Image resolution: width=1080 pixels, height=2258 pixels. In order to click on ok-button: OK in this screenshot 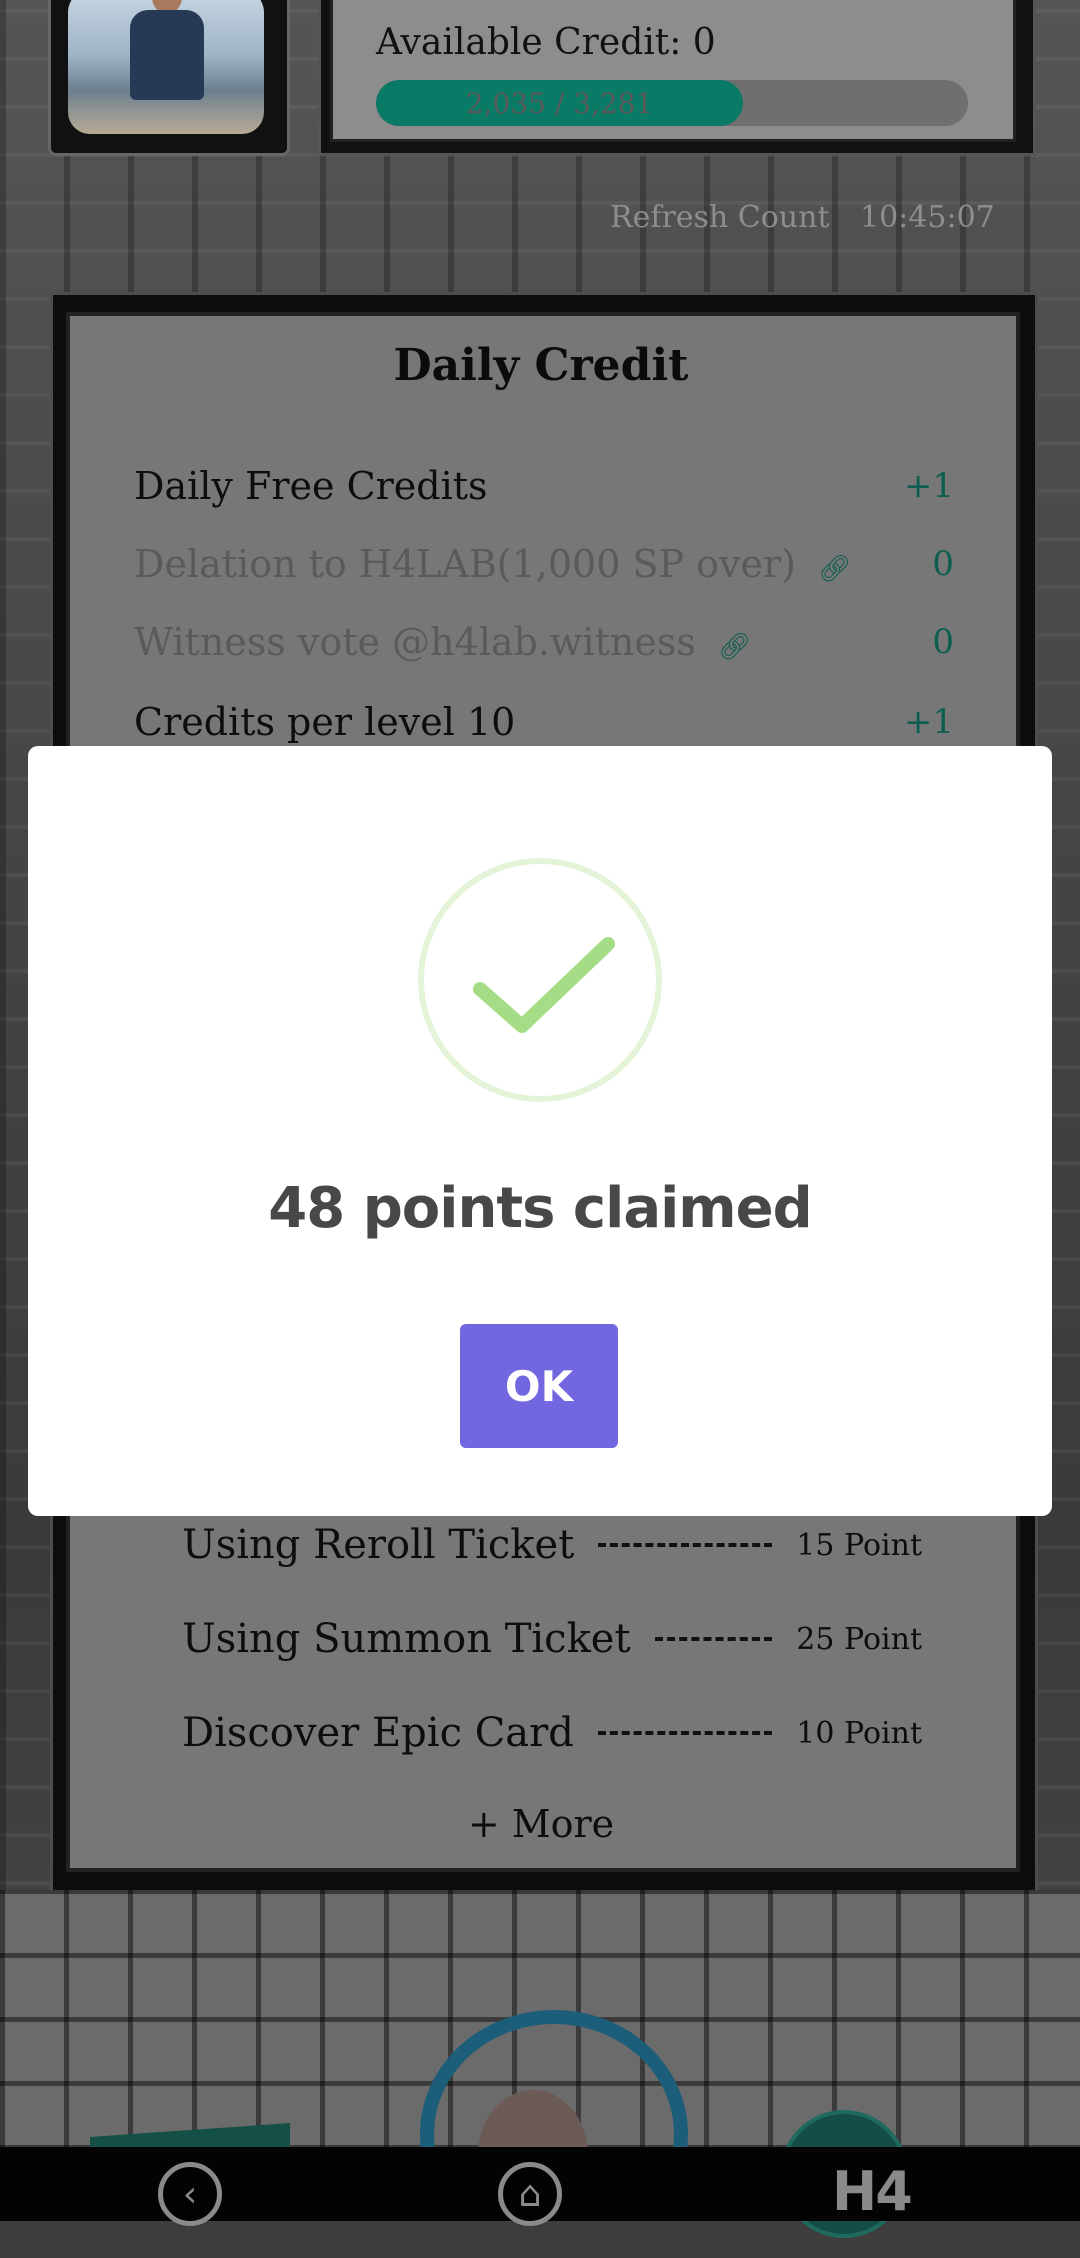, I will do `click(539, 1386)`.